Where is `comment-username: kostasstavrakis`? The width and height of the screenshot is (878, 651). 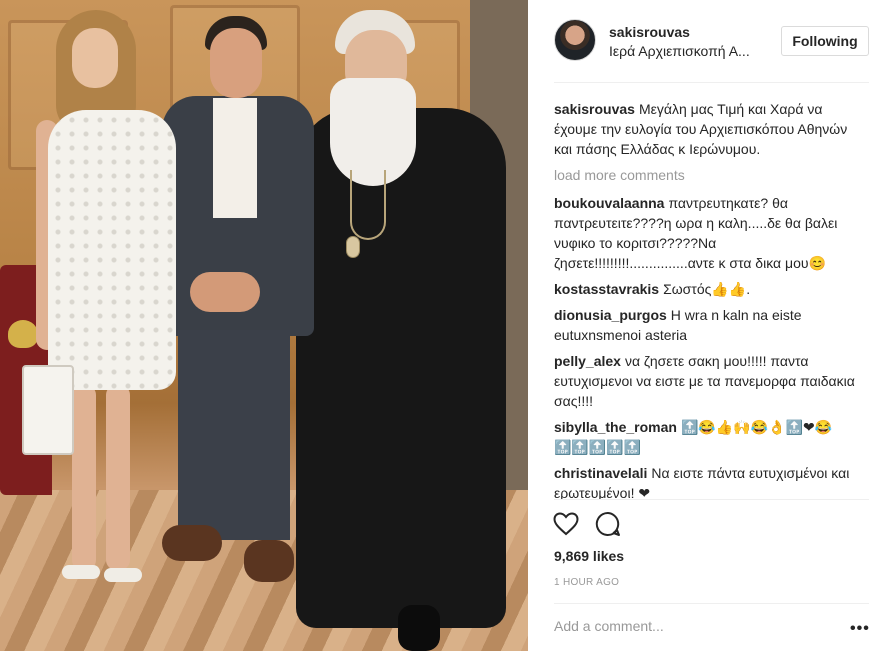
comment-username: kostasstavrakis is located at coordinates (606, 289).